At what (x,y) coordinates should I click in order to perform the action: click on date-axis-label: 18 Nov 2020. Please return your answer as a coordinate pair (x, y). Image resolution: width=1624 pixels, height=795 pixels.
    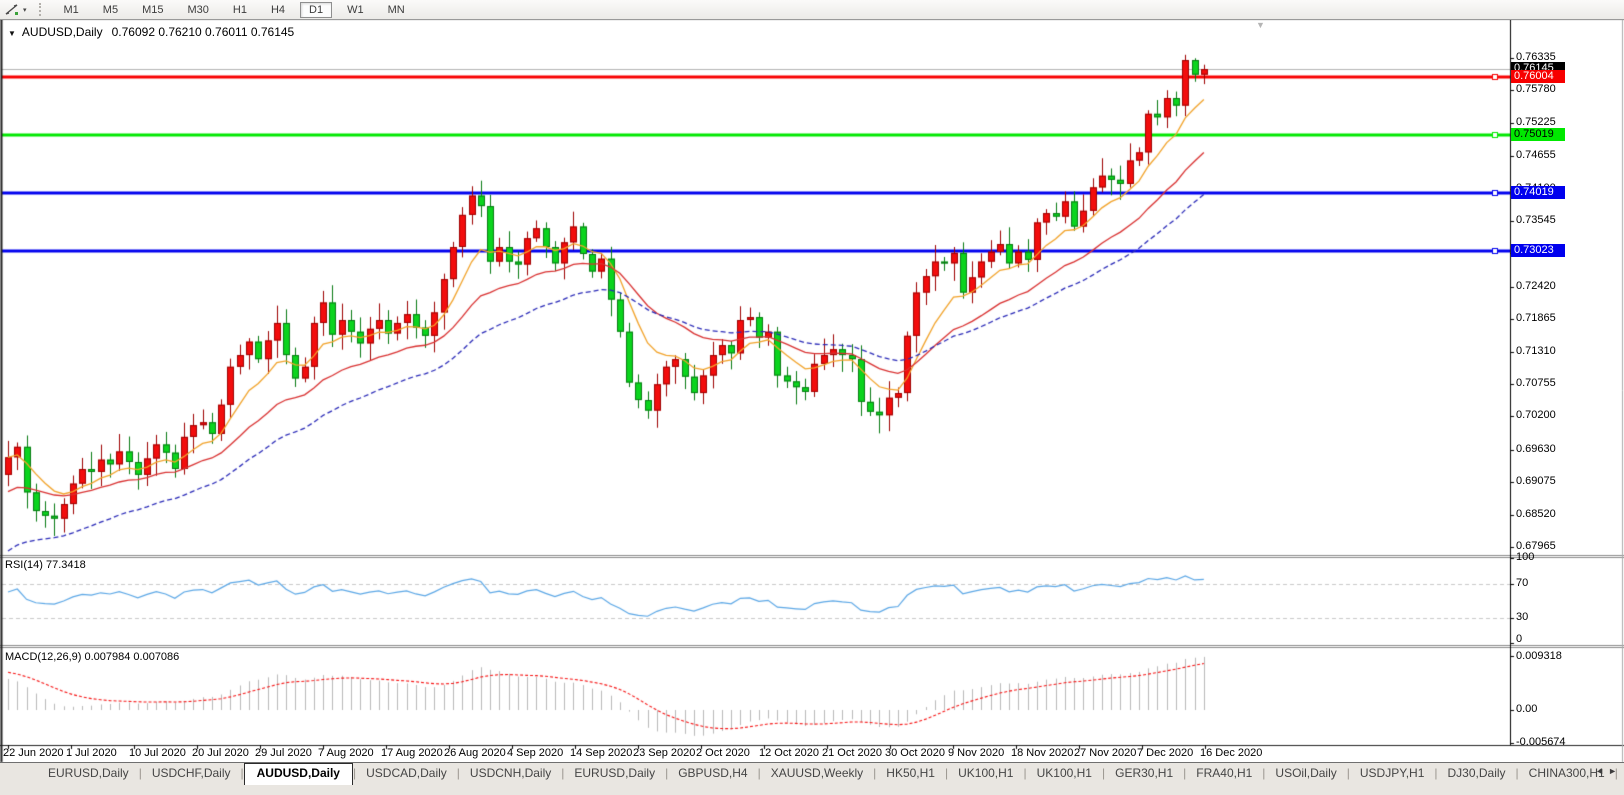
    Looking at the image, I should click on (1042, 753).